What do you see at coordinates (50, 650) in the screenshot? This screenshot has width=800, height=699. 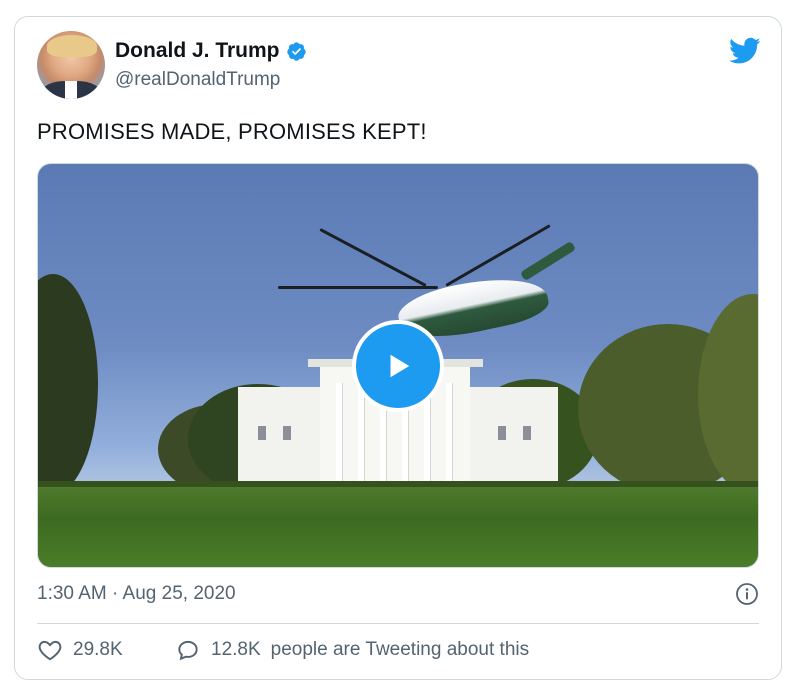 I see `heart-icon` at bounding box center [50, 650].